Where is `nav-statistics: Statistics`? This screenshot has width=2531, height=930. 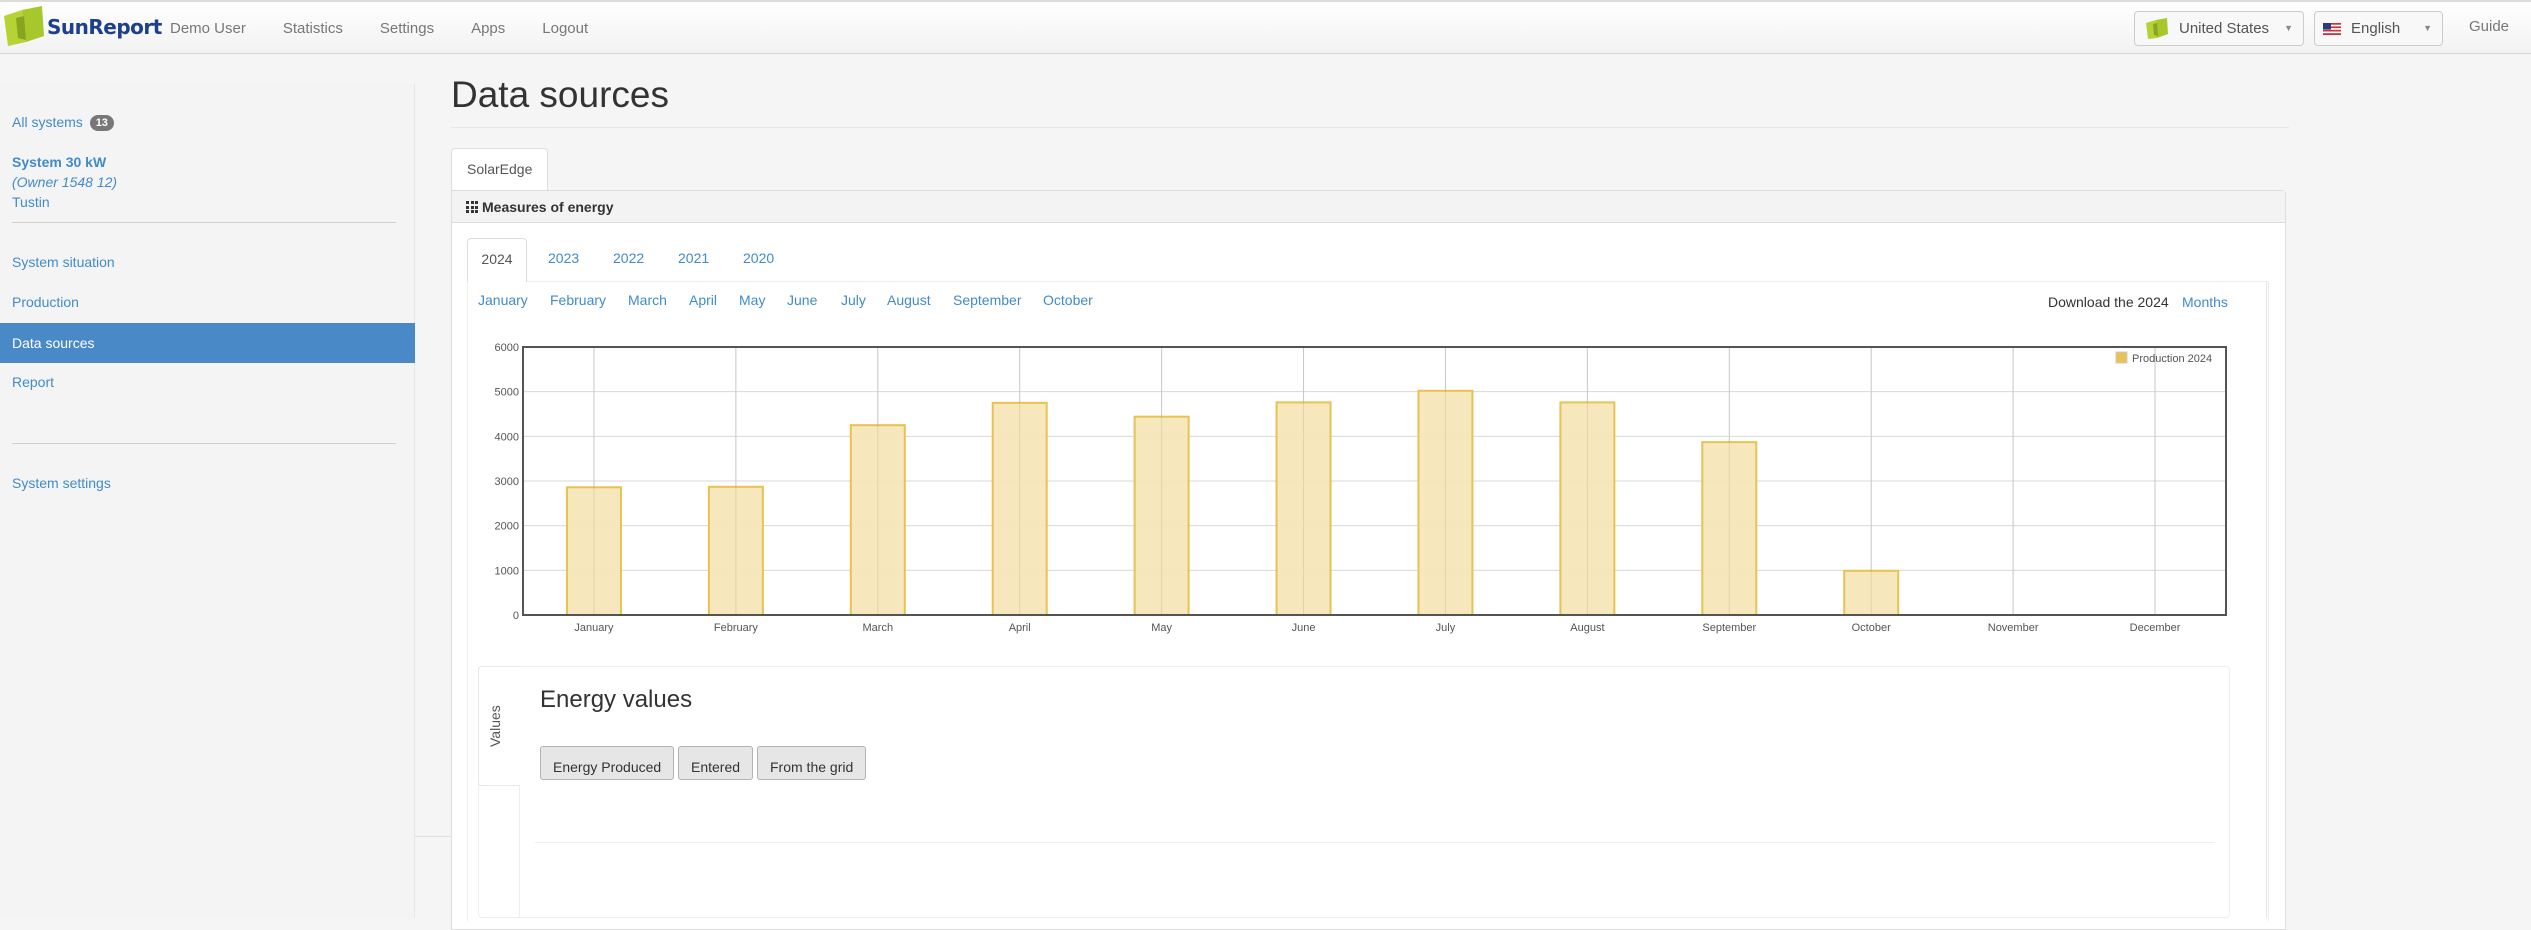 nav-statistics: Statistics is located at coordinates (313, 28).